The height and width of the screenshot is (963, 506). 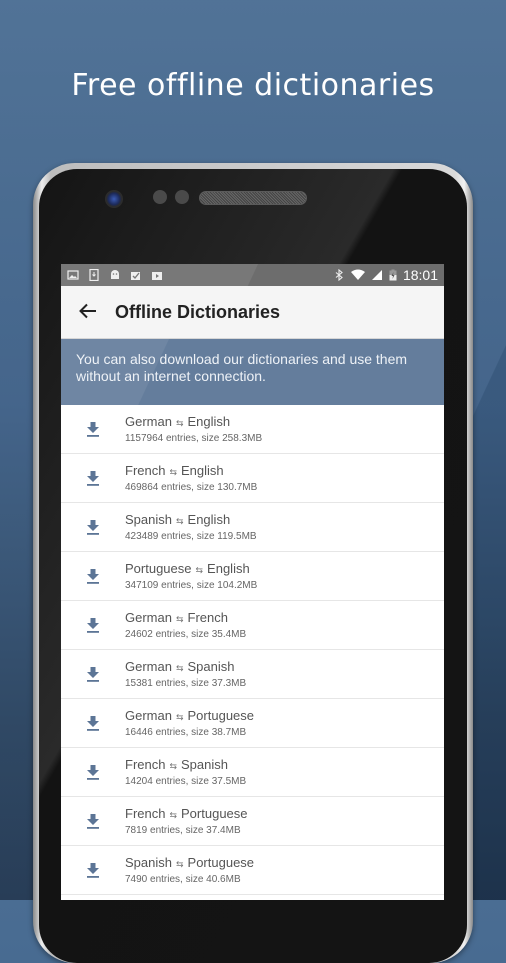 I want to click on app-toolbar: Offline Dictionaries, so click(x=252, y=312).